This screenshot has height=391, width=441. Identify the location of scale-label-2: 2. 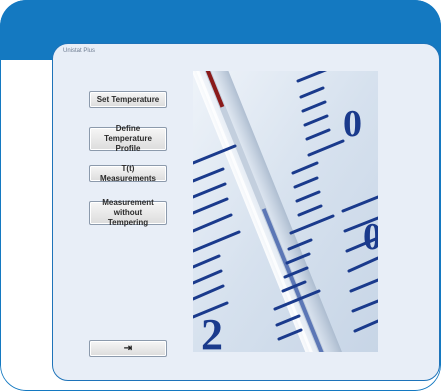
(212, 331).